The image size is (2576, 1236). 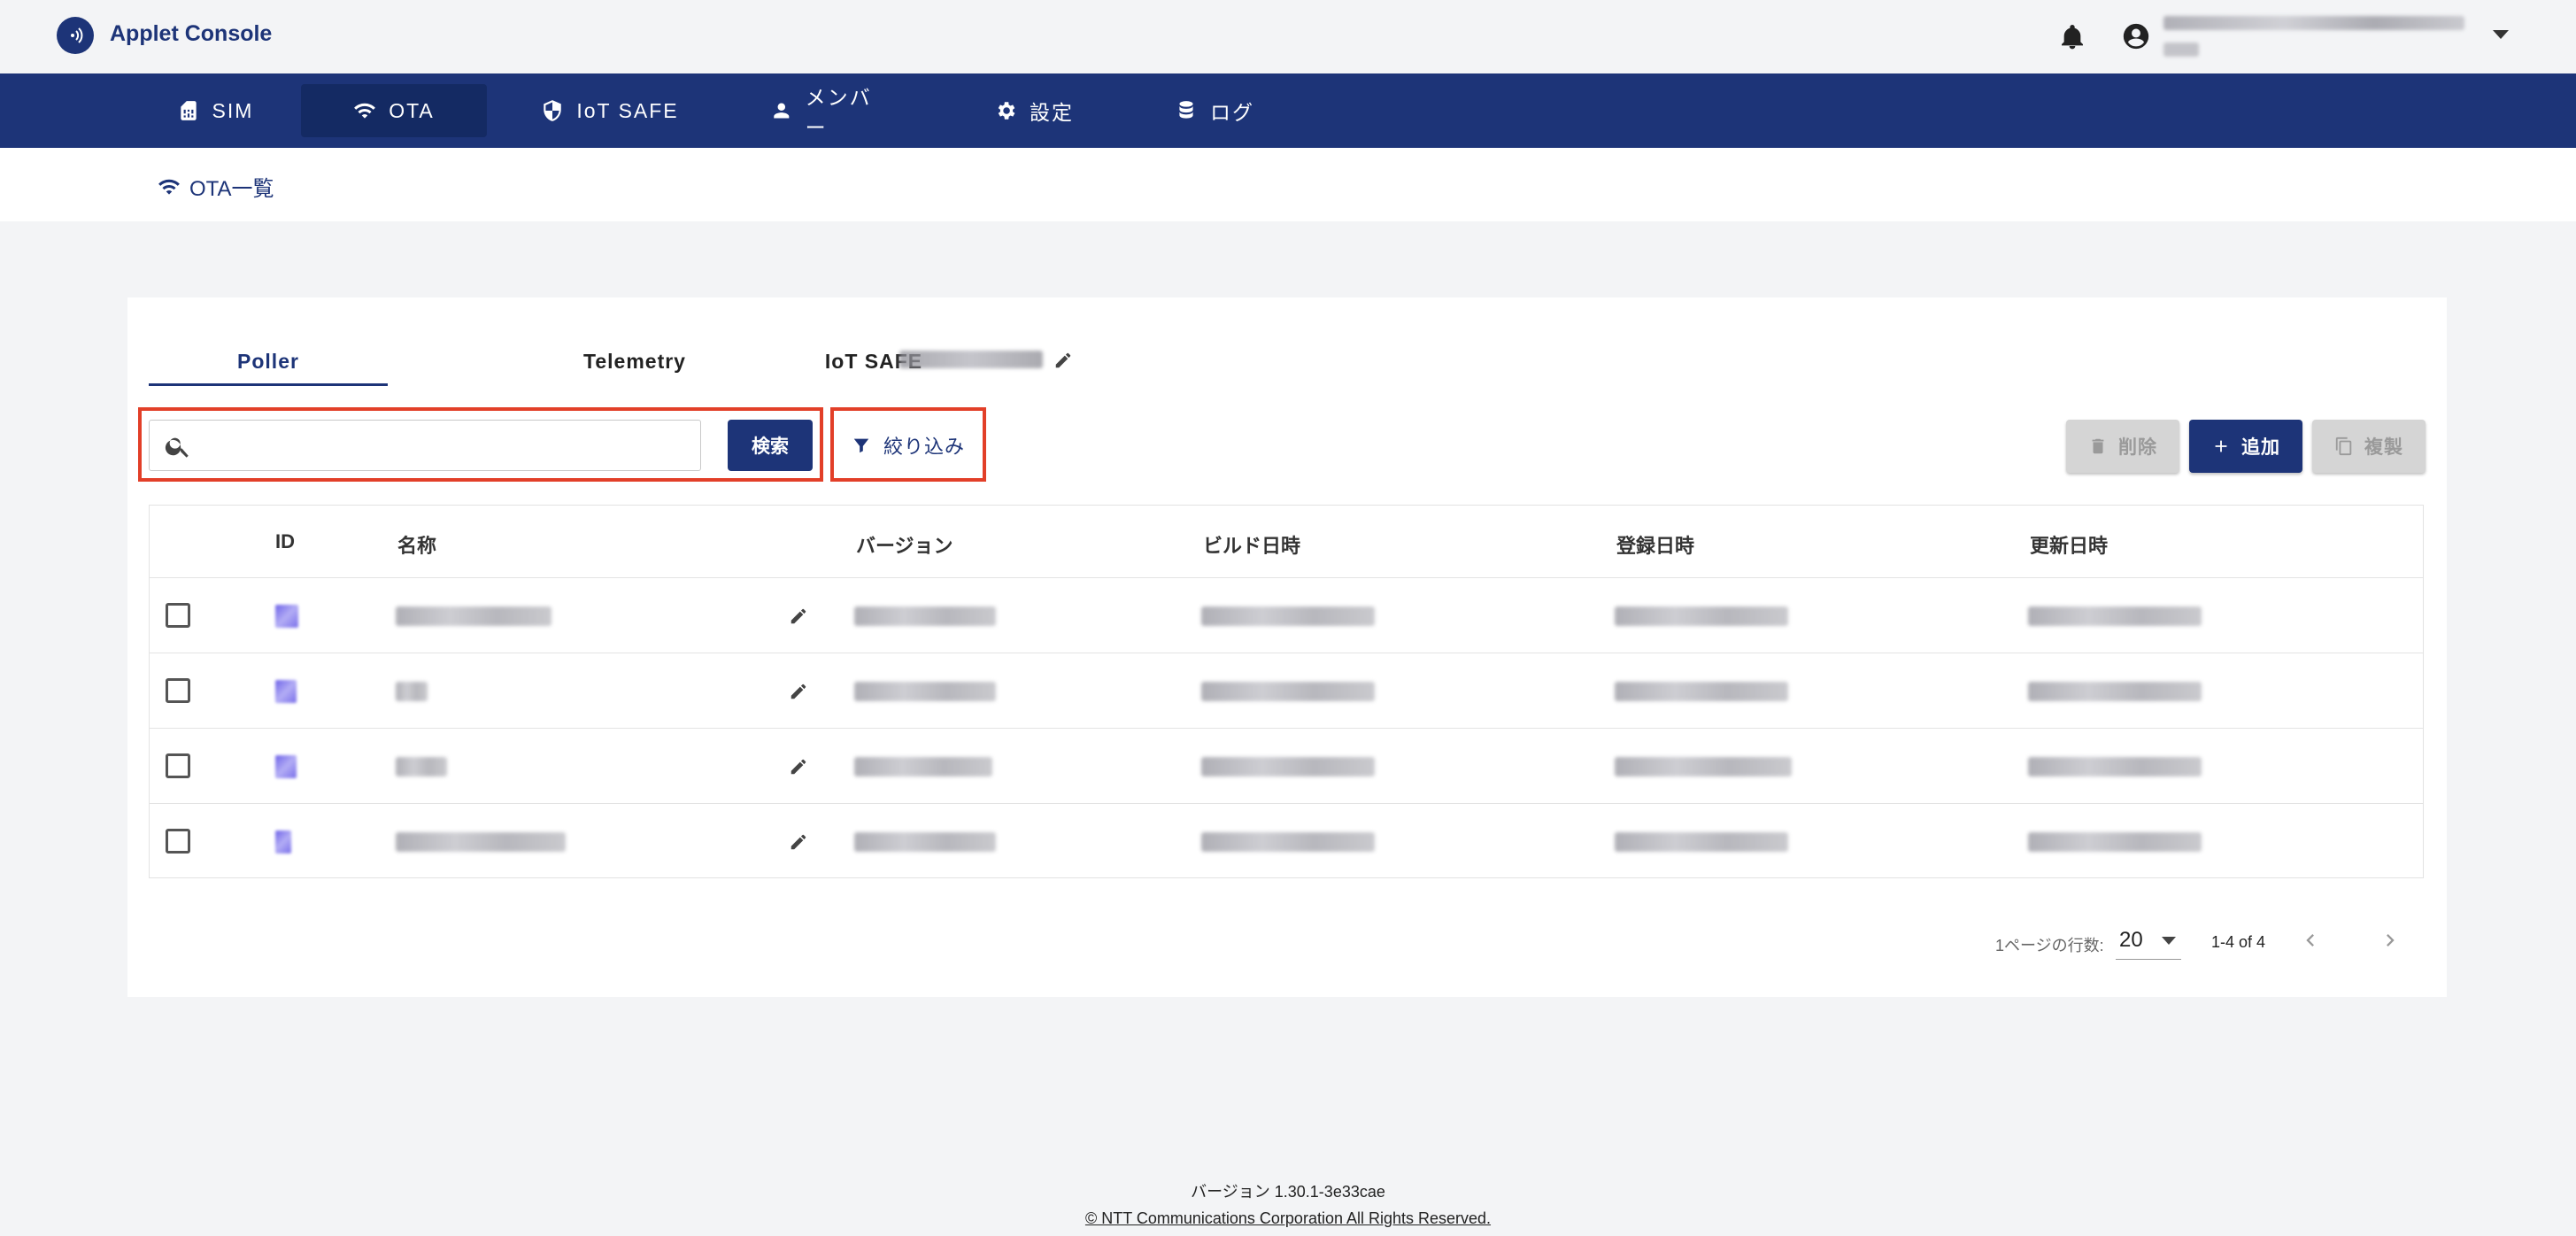 What do you see at coordinates (2313, 23) in the screenshot?
I see `user-name-redacted` at bounding box center [2313, 23].